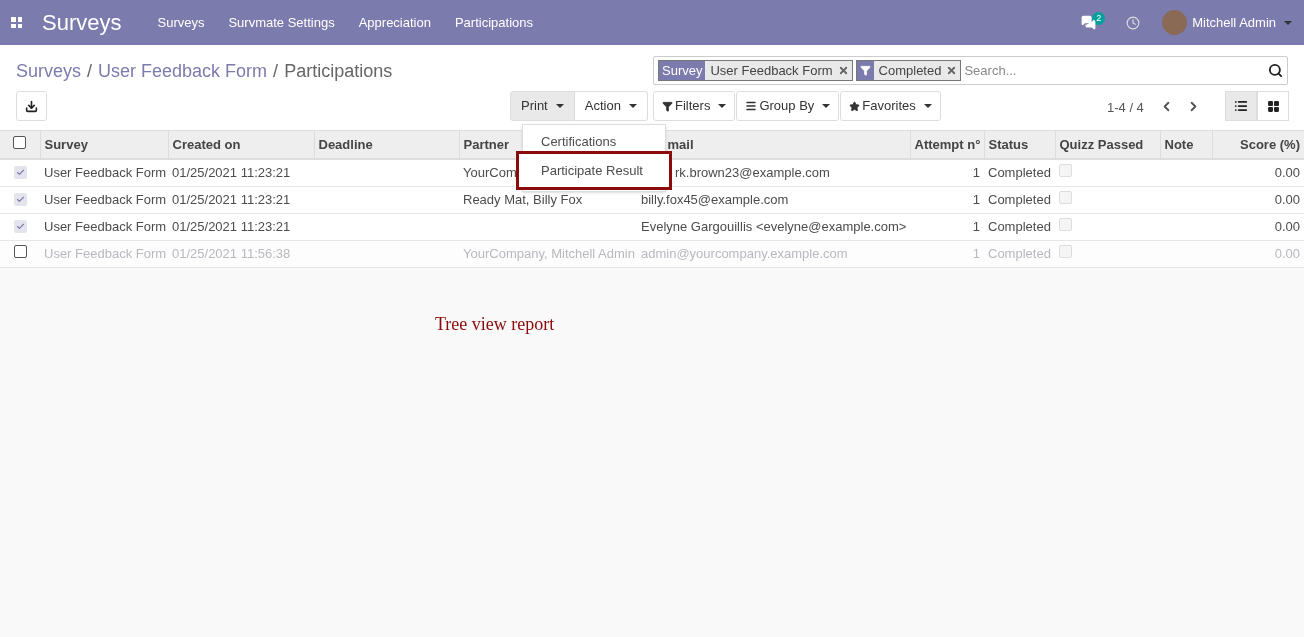 This screenshot has height=637, width=1304. I want to click on facet-value: User Feedback Form, so click(771, 70).